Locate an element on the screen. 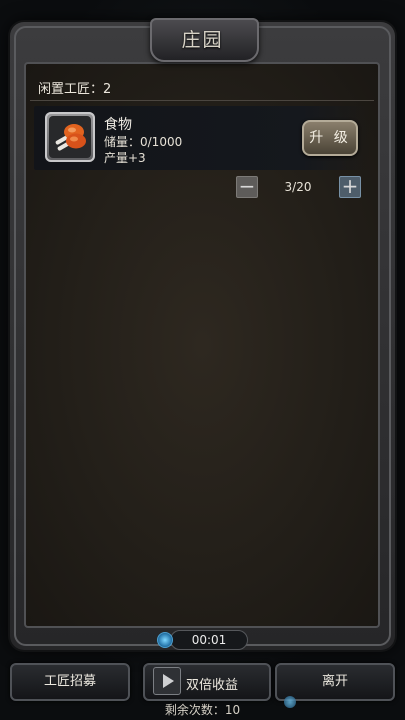 This screenshot has height=720, width=405. increase-workers-button: + is located at coordinates (350, 187).